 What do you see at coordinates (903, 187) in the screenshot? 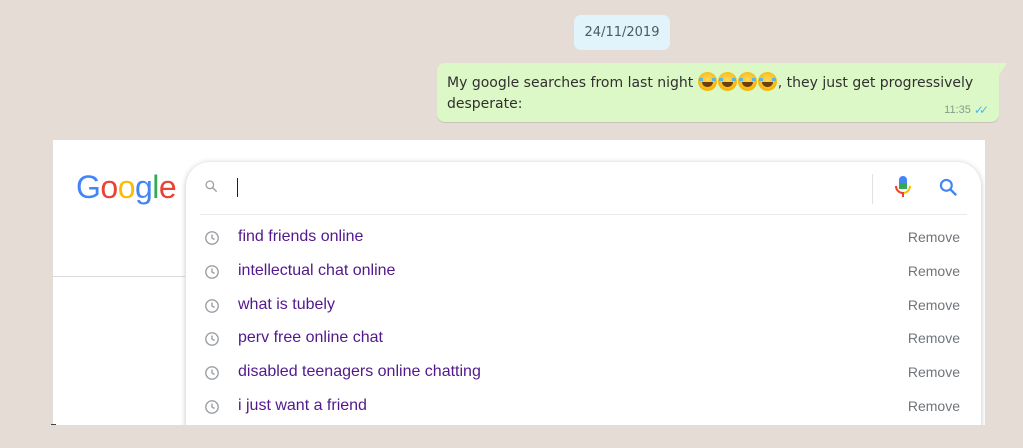
I see `microphone-icon` at bounding box center [903, 187].